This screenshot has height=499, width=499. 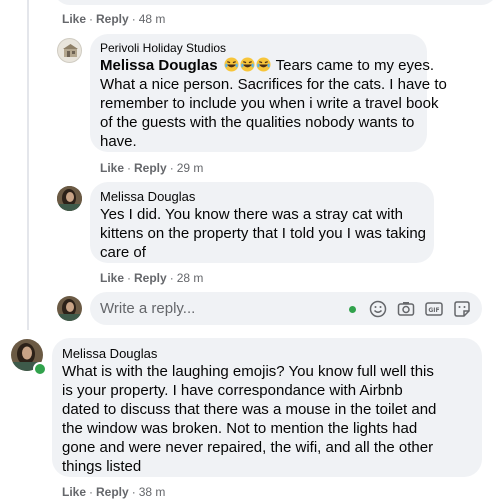 What do you see at coordinates (406, 309) in the screenshot?
I see `camera-icon` at bounding box center [406, 309].